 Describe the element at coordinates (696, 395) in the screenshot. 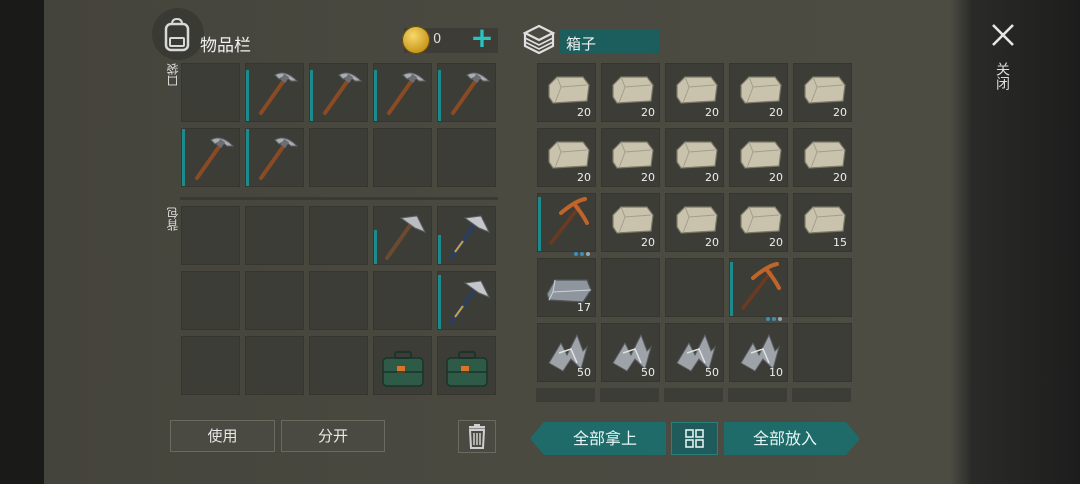

I see `chest-next-row-peek` at that location.